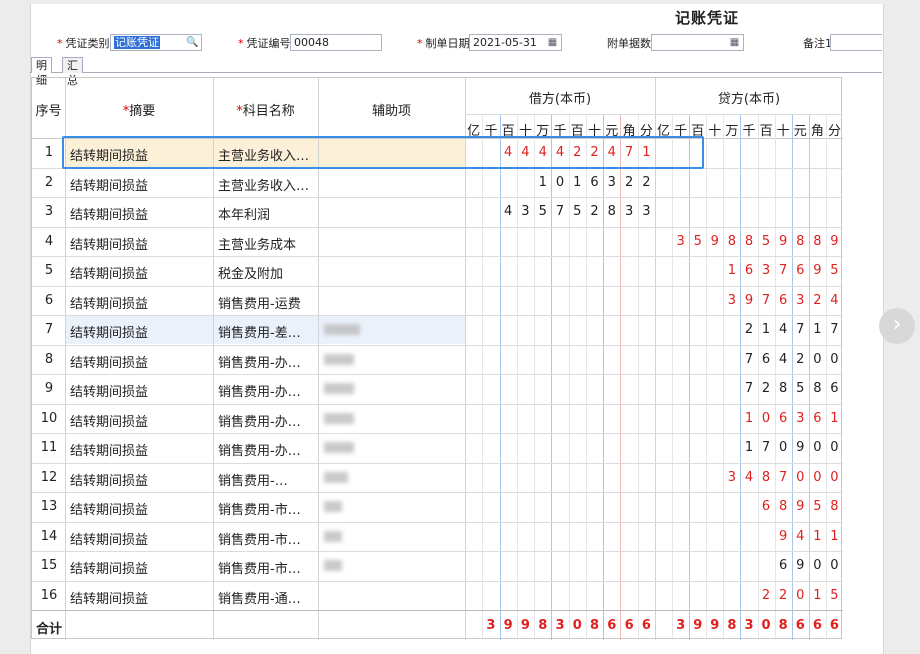  I want to click on row-number: 15, so click(49, 565).